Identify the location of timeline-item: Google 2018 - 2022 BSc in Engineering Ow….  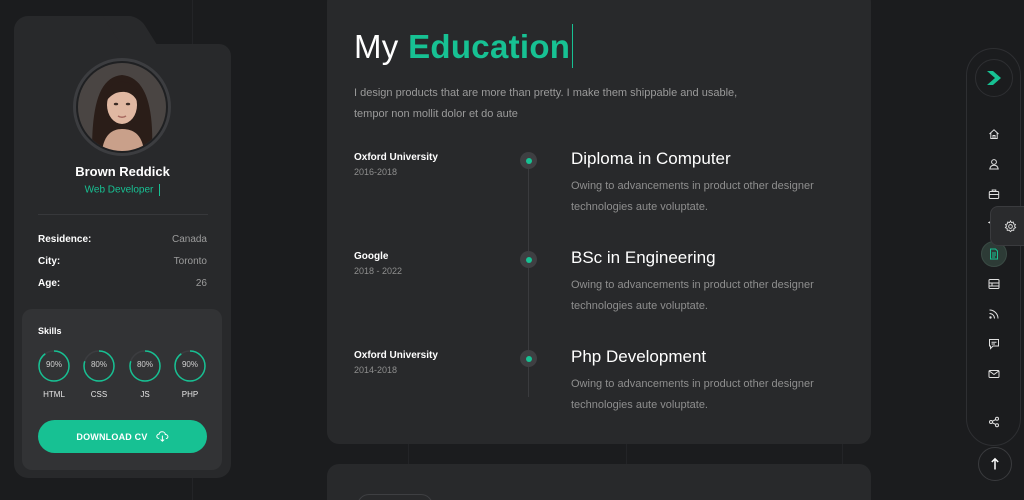
(599, 289).